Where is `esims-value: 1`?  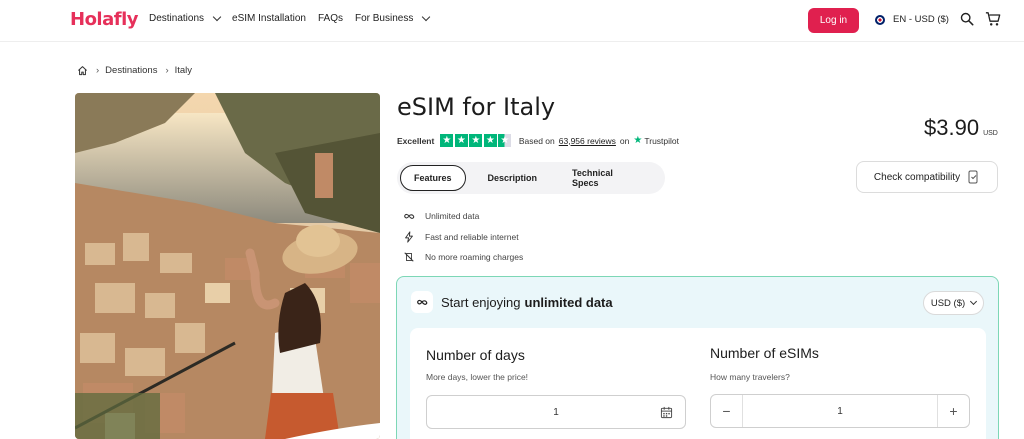
esims-value: 1 is located at coordinates (840, 411).